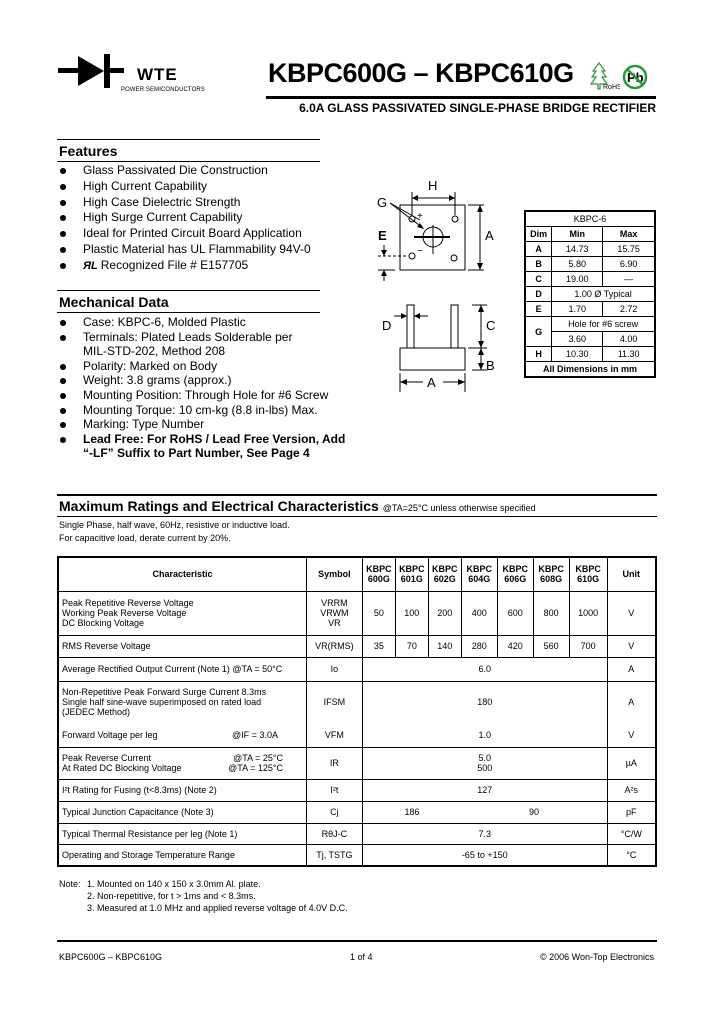 The image size is (720, 1012). I want to click on value-cell: 200, so click(444, 613).